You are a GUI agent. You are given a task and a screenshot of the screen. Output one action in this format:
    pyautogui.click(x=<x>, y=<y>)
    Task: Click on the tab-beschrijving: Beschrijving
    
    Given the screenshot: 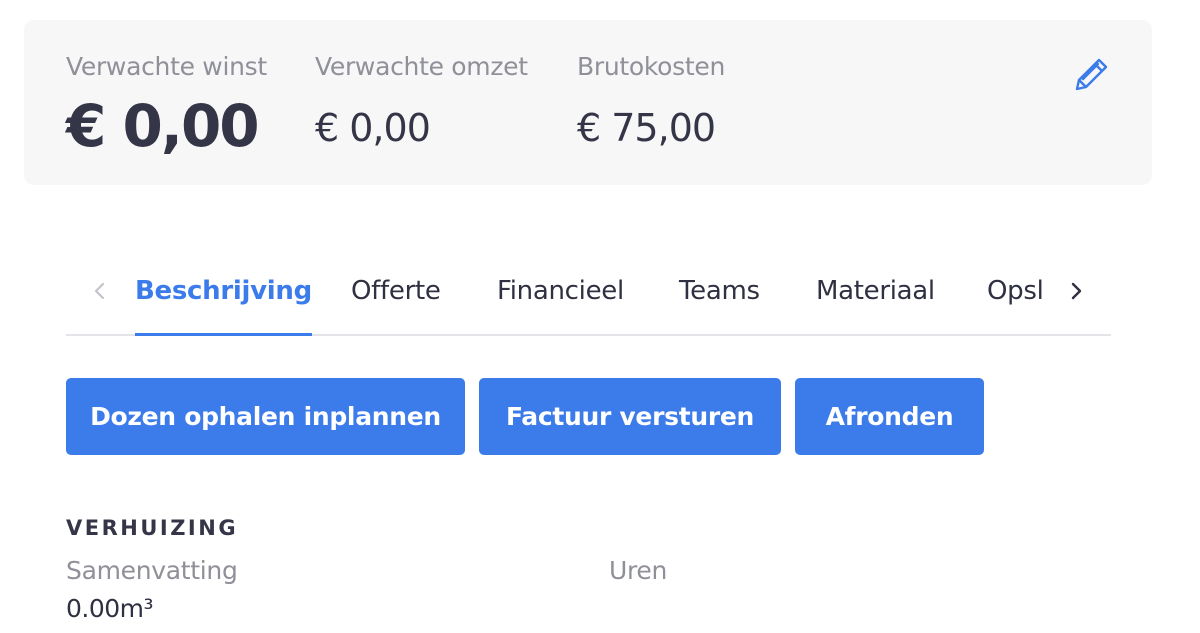 What is the action you would take?
    pyautogui.click(x=223, y=306)
    